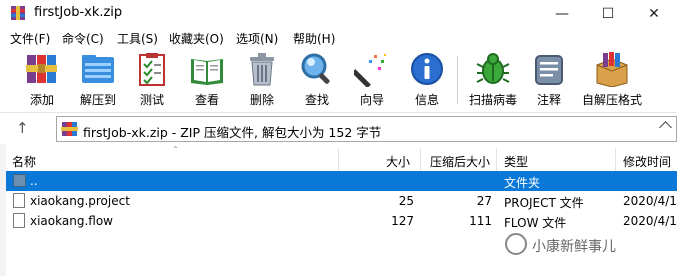  I want to click on wizard-wand-icon, so click(370, 70).